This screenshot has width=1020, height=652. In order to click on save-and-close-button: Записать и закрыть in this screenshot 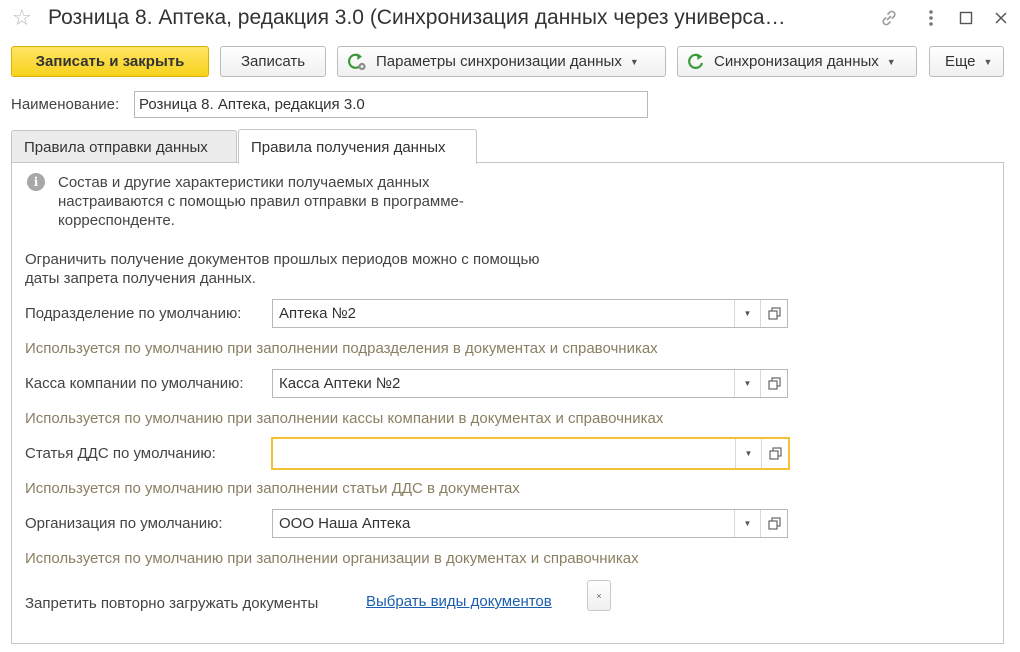, I will do `click(110, 61)`.